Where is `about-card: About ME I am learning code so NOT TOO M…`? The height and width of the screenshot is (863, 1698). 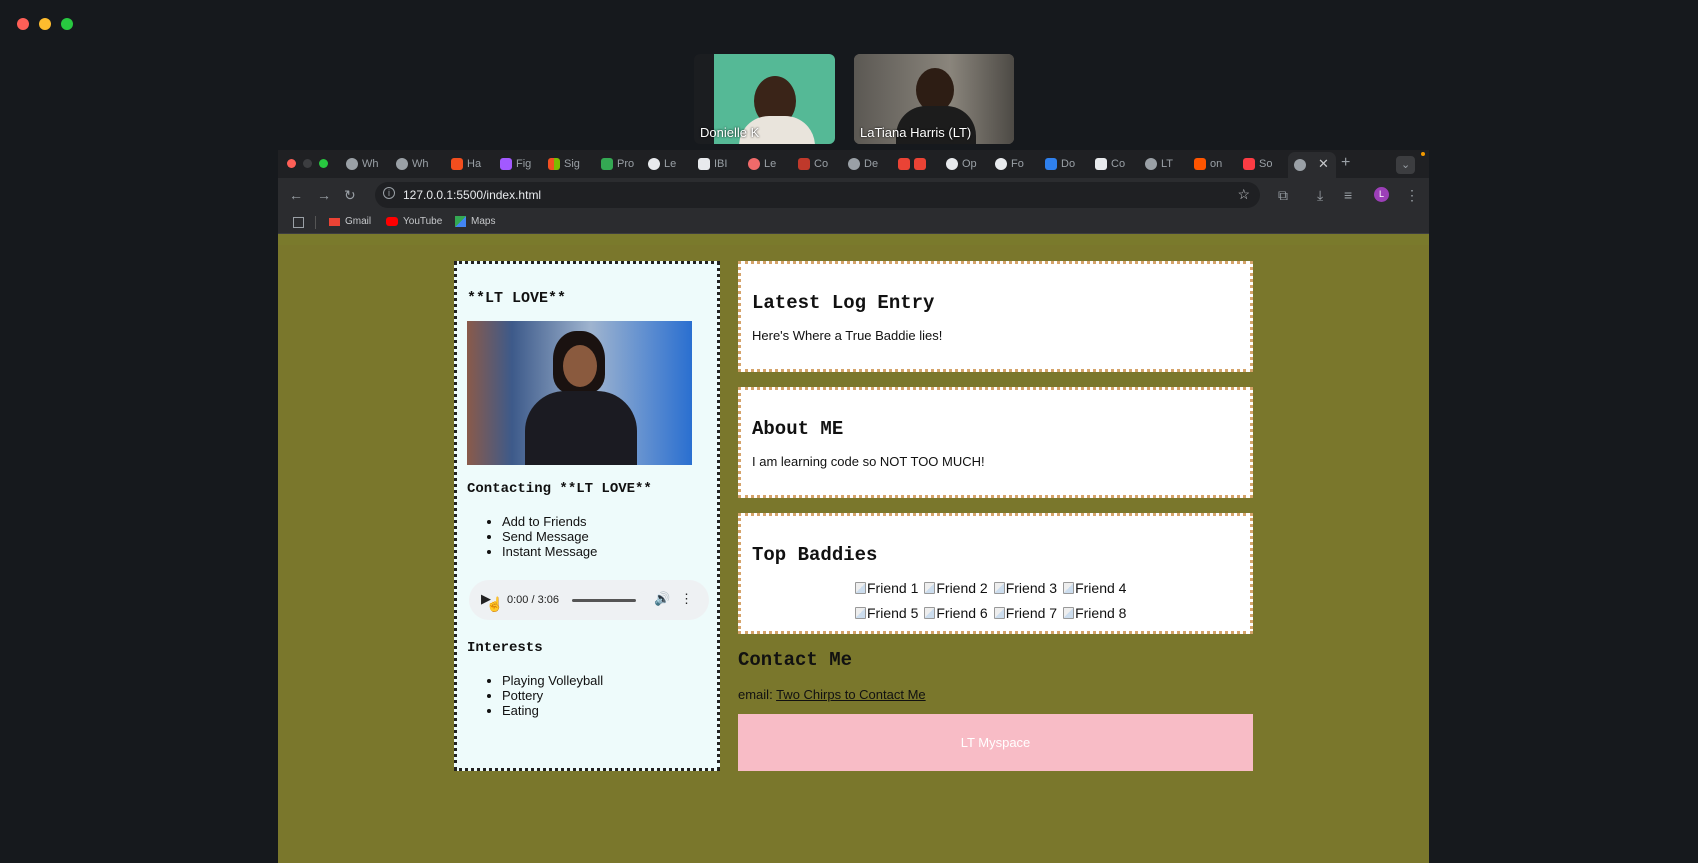 about-card: About ME I am learning code so NOT TOO M… is located at coordinates (995, 442).